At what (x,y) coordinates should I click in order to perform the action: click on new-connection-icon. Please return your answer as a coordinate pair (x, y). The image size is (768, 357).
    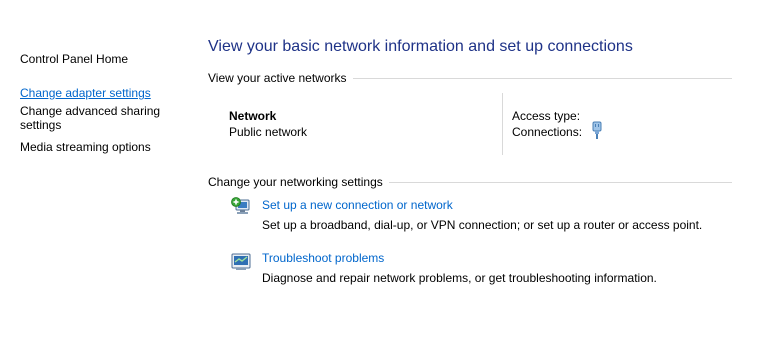
    Looking at the image, I should click on (240, 205).